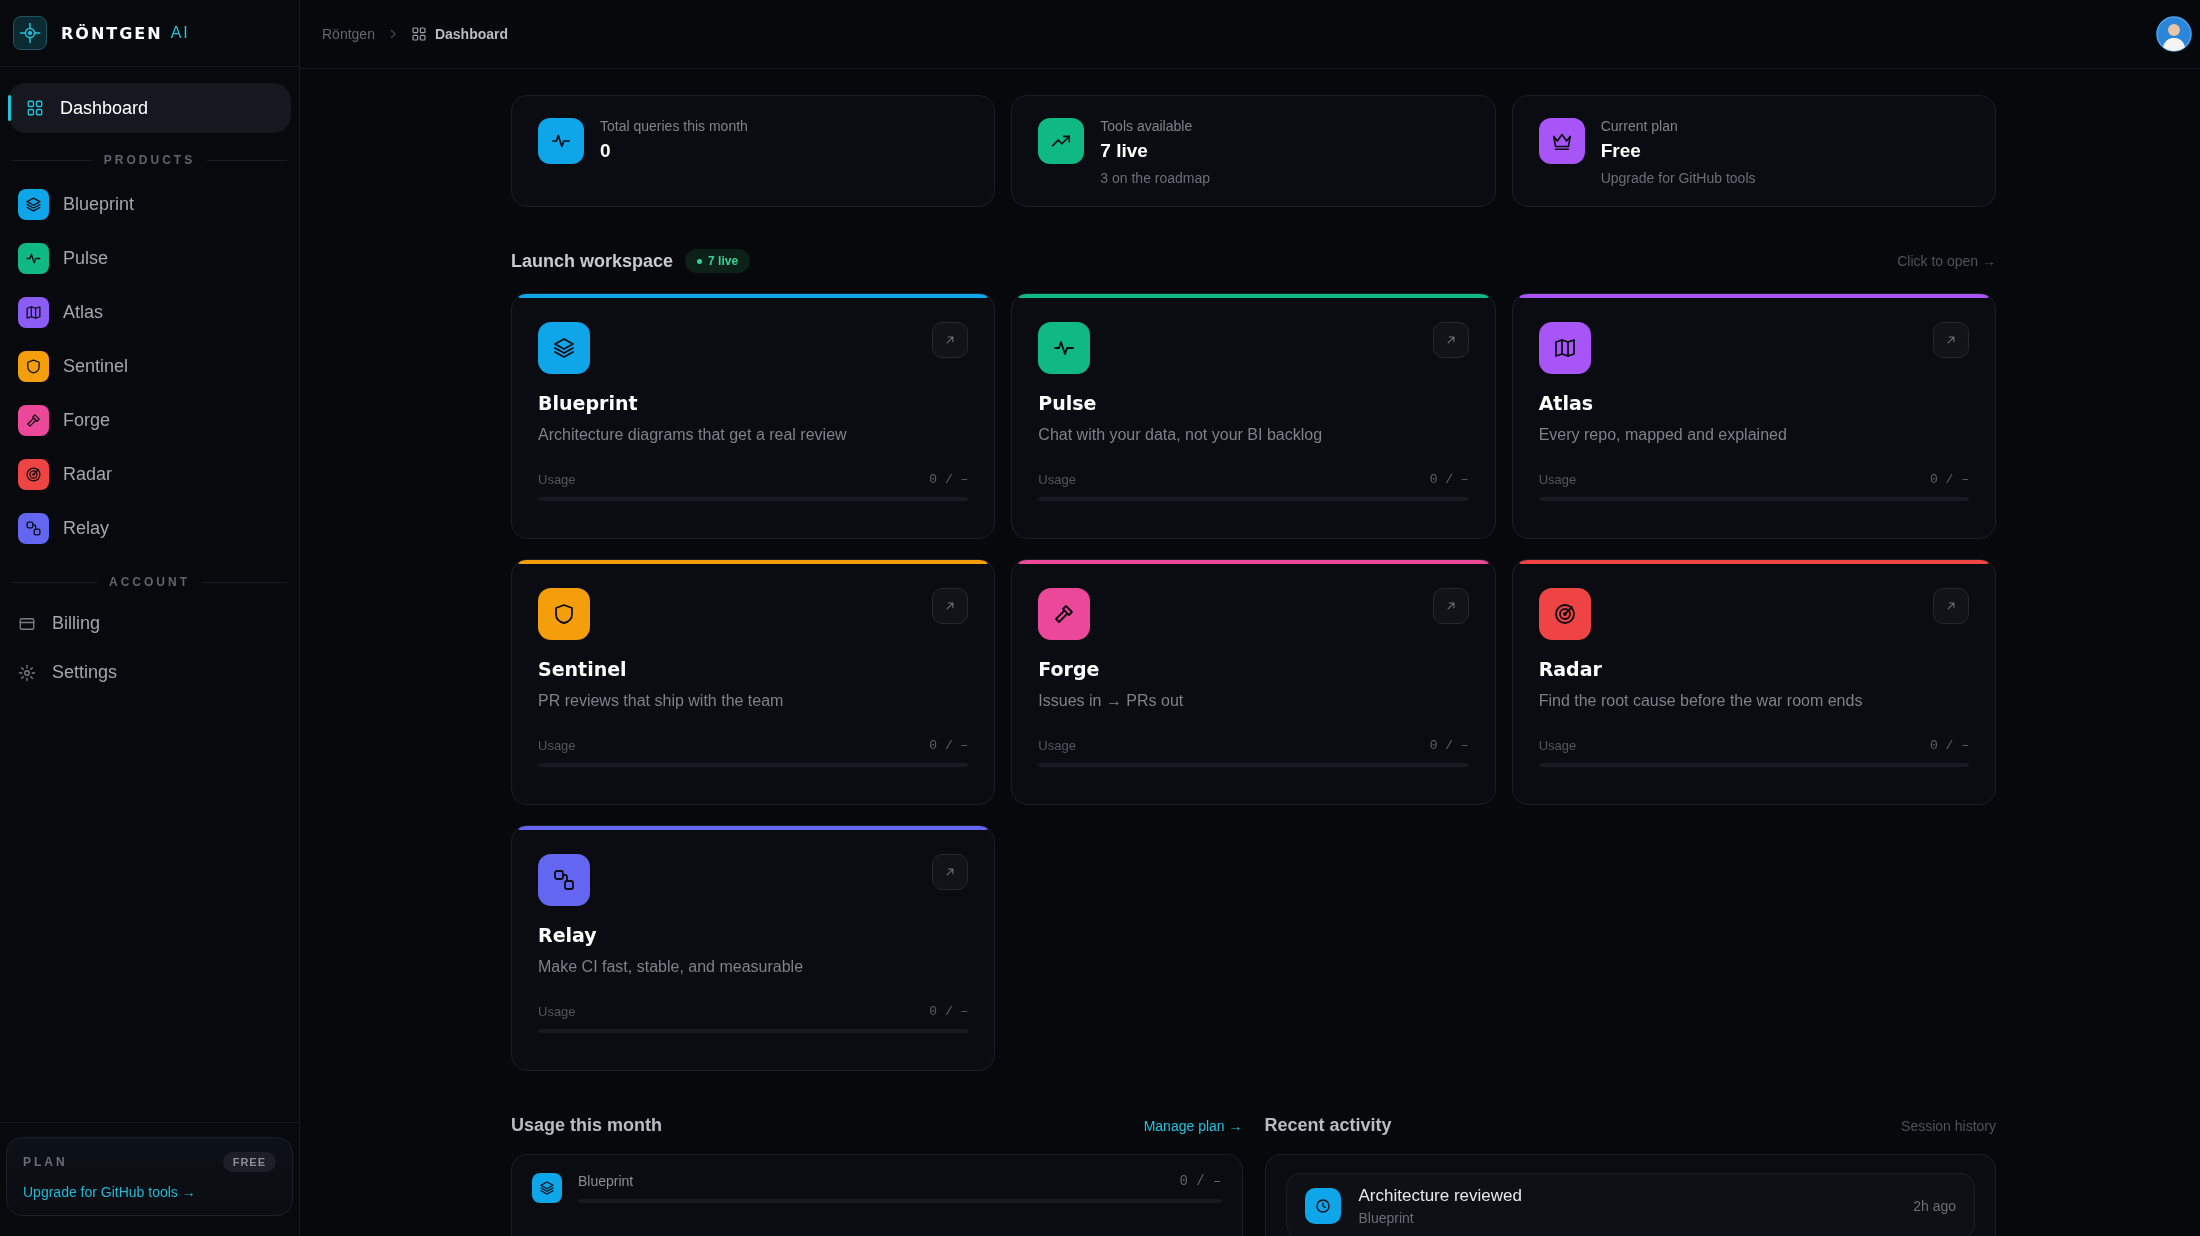 The height and width of the screenshot is (1236, 2200). What do you see at coordinates (568, 935) in the screenshot?
I see `card-title: Relay` at bounding box center [568, 935].